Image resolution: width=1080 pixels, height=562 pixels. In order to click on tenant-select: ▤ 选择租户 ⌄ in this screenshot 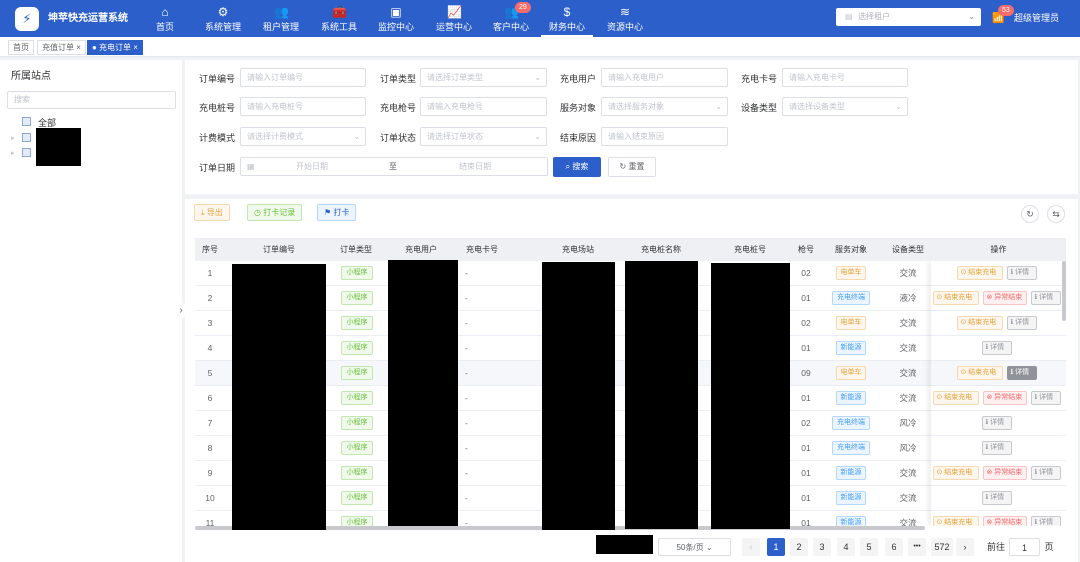, I will do `click(908, 17)`.